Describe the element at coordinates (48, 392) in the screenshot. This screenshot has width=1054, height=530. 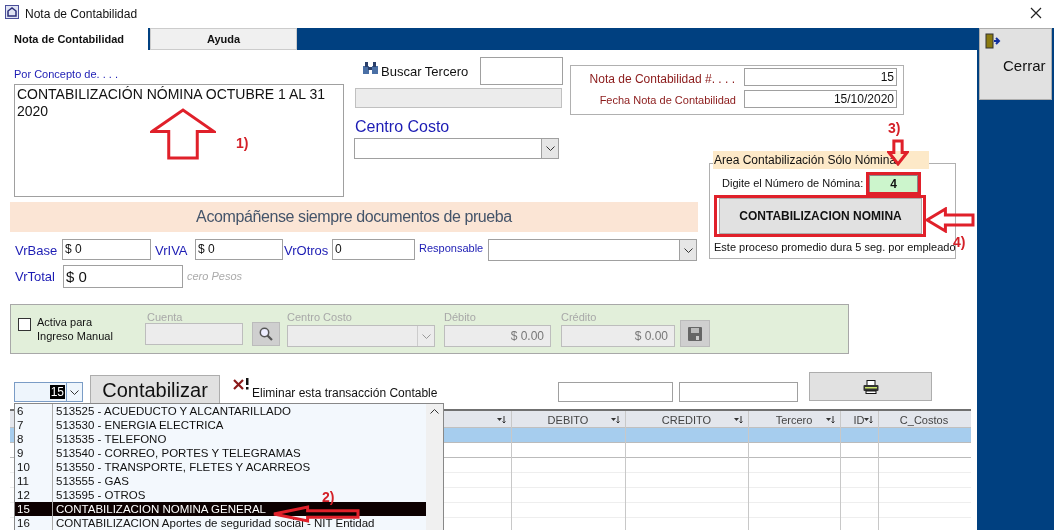
I see `selector-combobox: 15` at that location.